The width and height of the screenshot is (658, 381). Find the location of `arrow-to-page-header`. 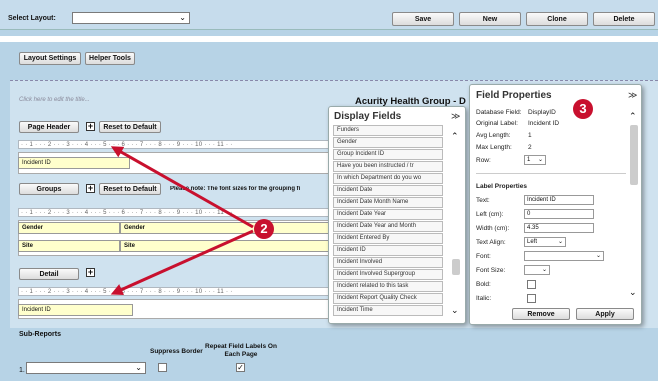

arrow-to-page-header is located at coordinates (182, 187).